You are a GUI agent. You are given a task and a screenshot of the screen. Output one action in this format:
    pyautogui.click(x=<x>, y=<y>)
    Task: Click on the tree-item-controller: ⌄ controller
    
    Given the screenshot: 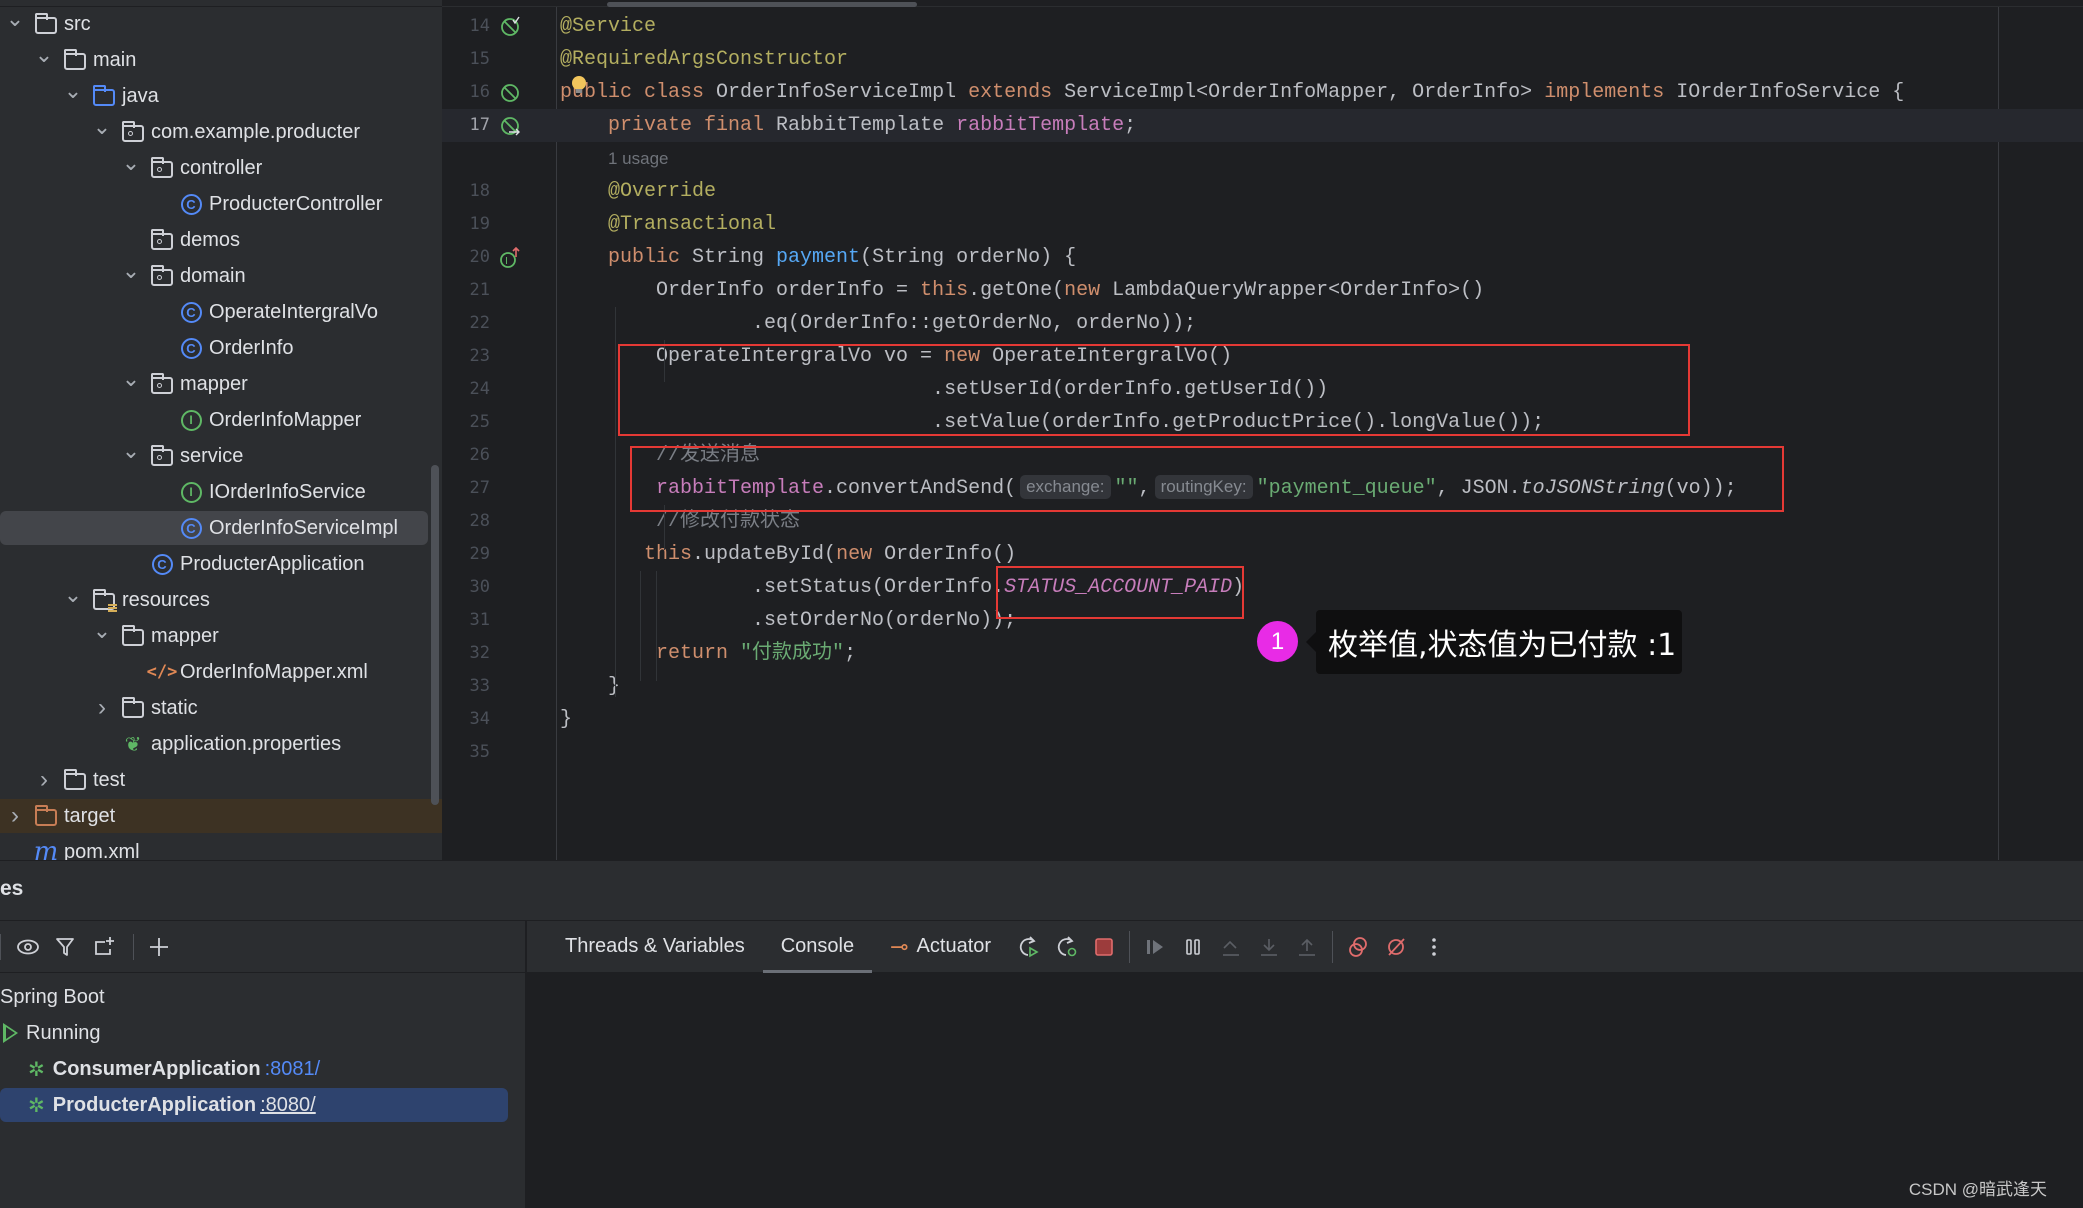 What is the action you would take?
    pyautogui.click(x=221, y=167)
    